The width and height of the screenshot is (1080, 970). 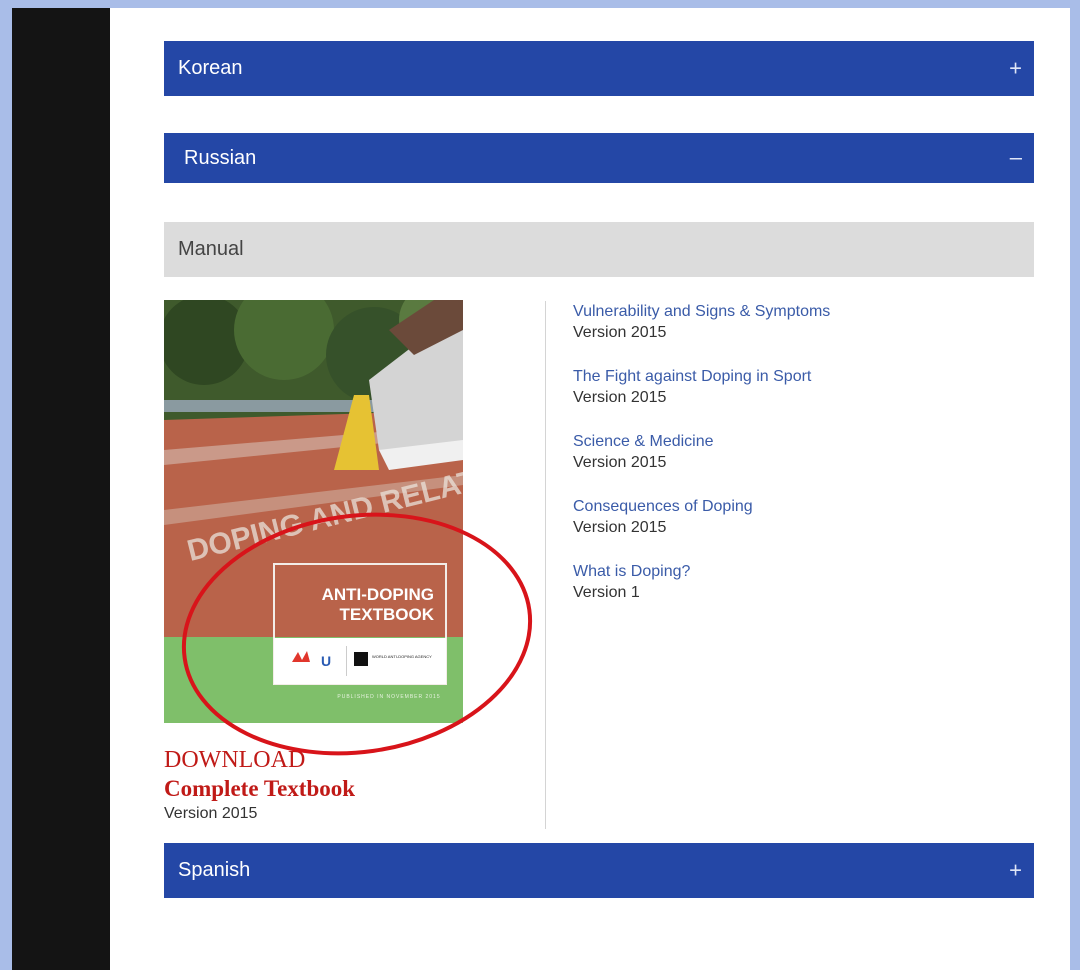 I want to click on document-link: The Fight against Doping in Sport, so click(x=701, y=377).